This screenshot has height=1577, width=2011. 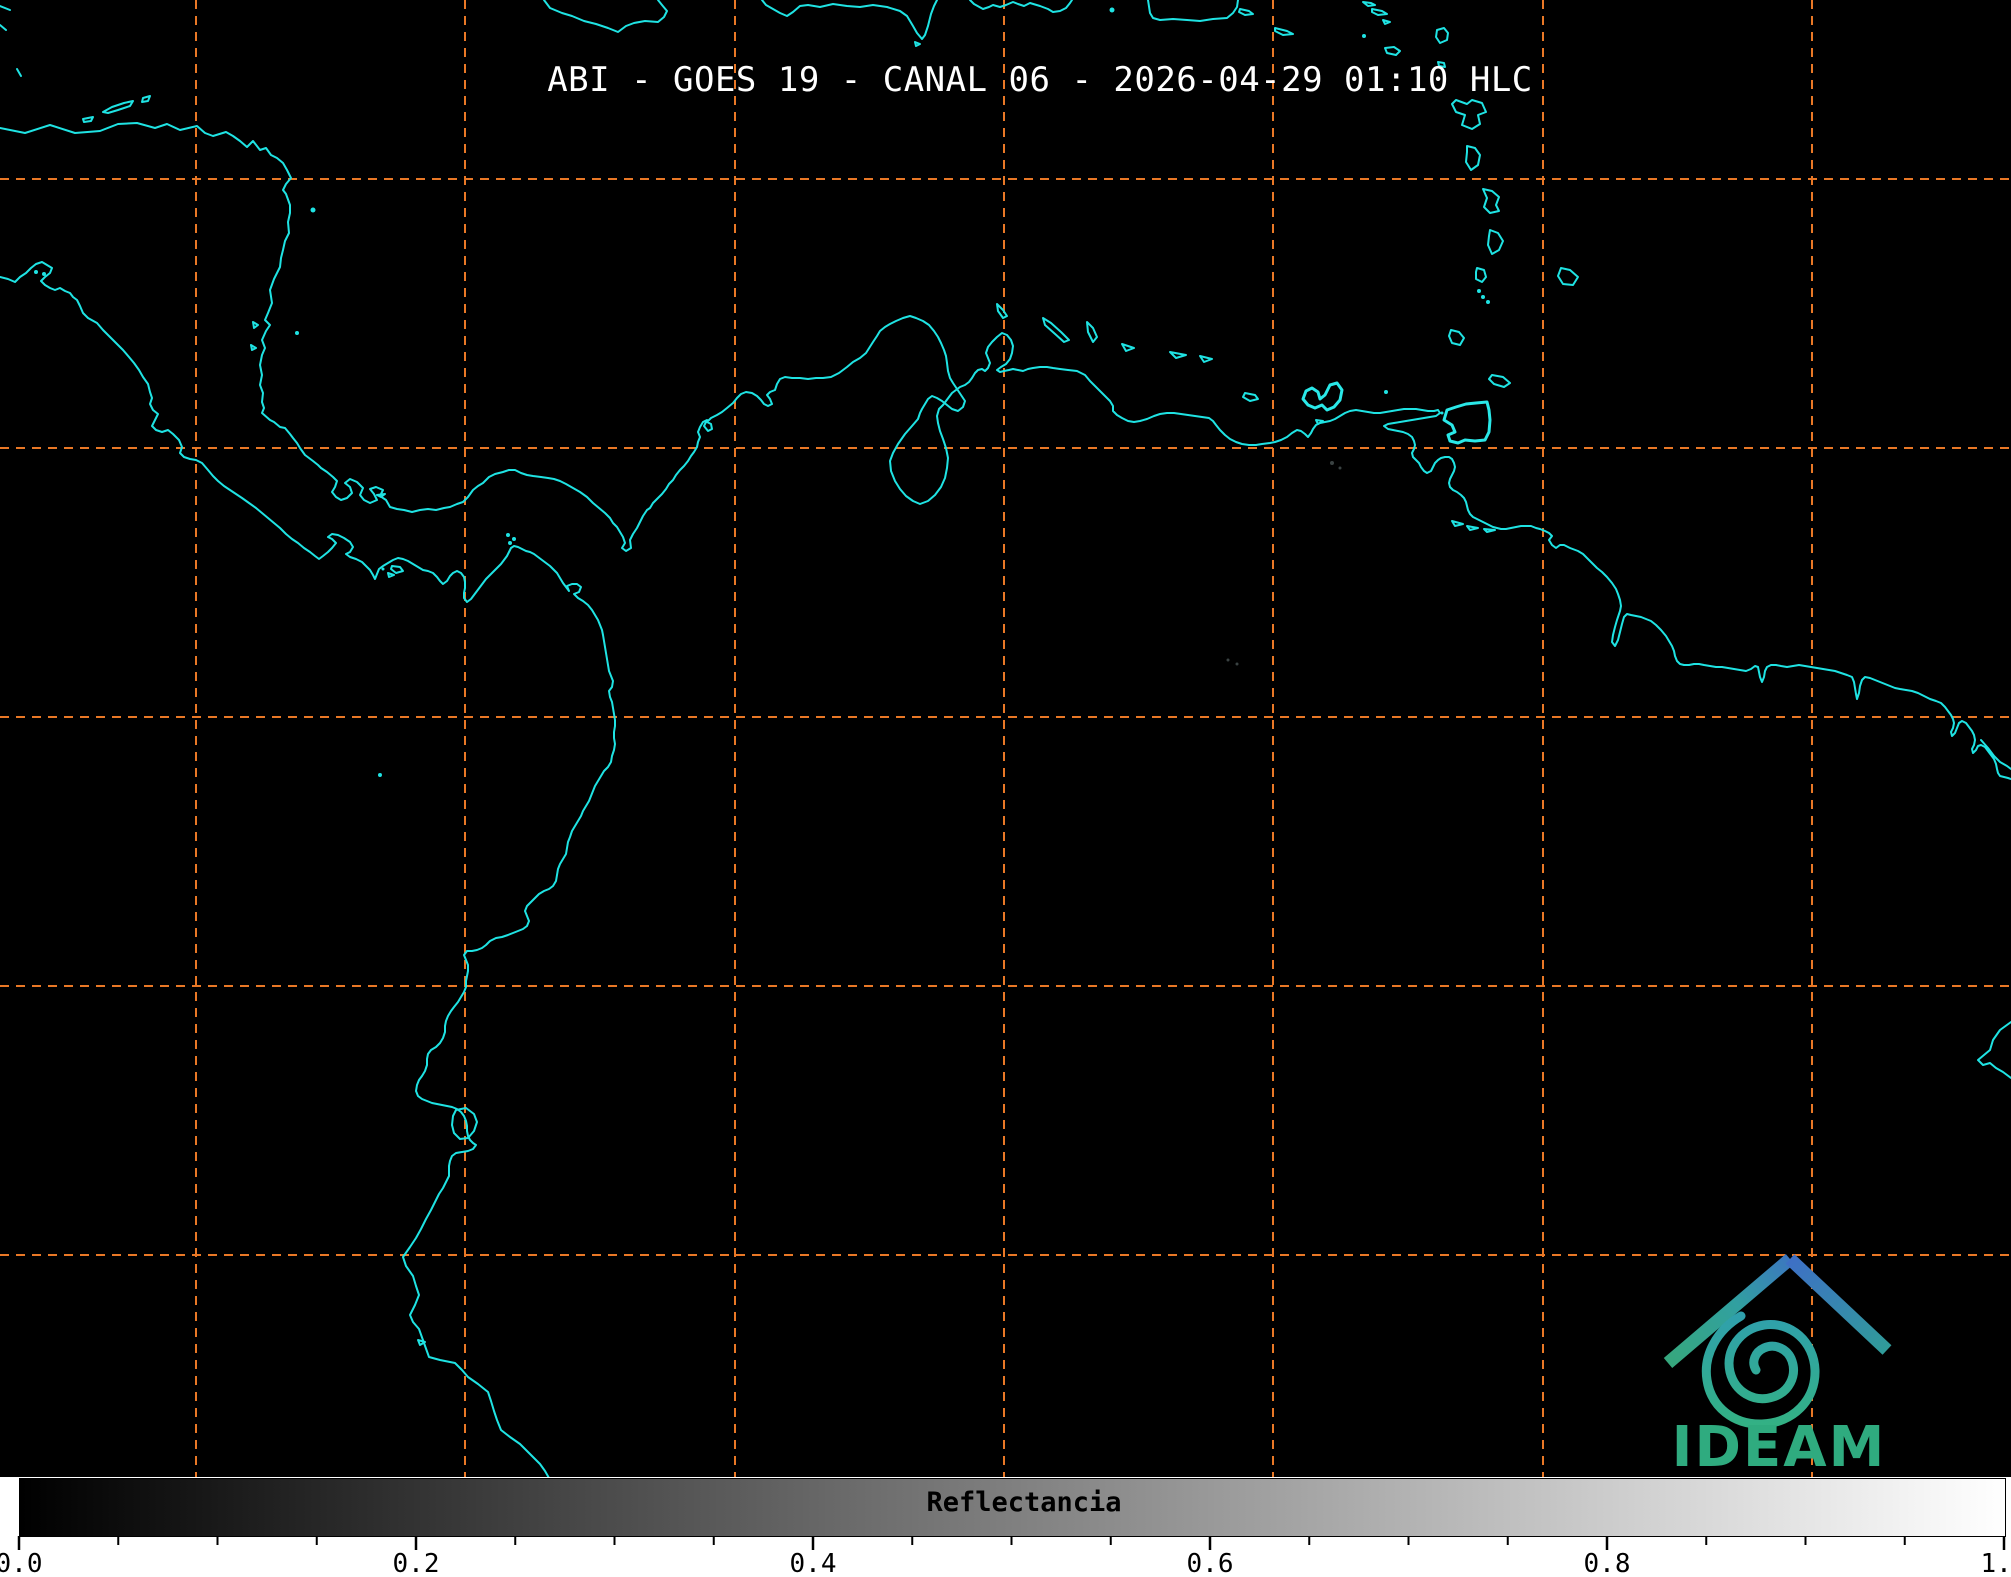 I want to click on colorbar-area: Reflectancia 0.00.20.40.60.81.0, so click(x=1005, y=1527).